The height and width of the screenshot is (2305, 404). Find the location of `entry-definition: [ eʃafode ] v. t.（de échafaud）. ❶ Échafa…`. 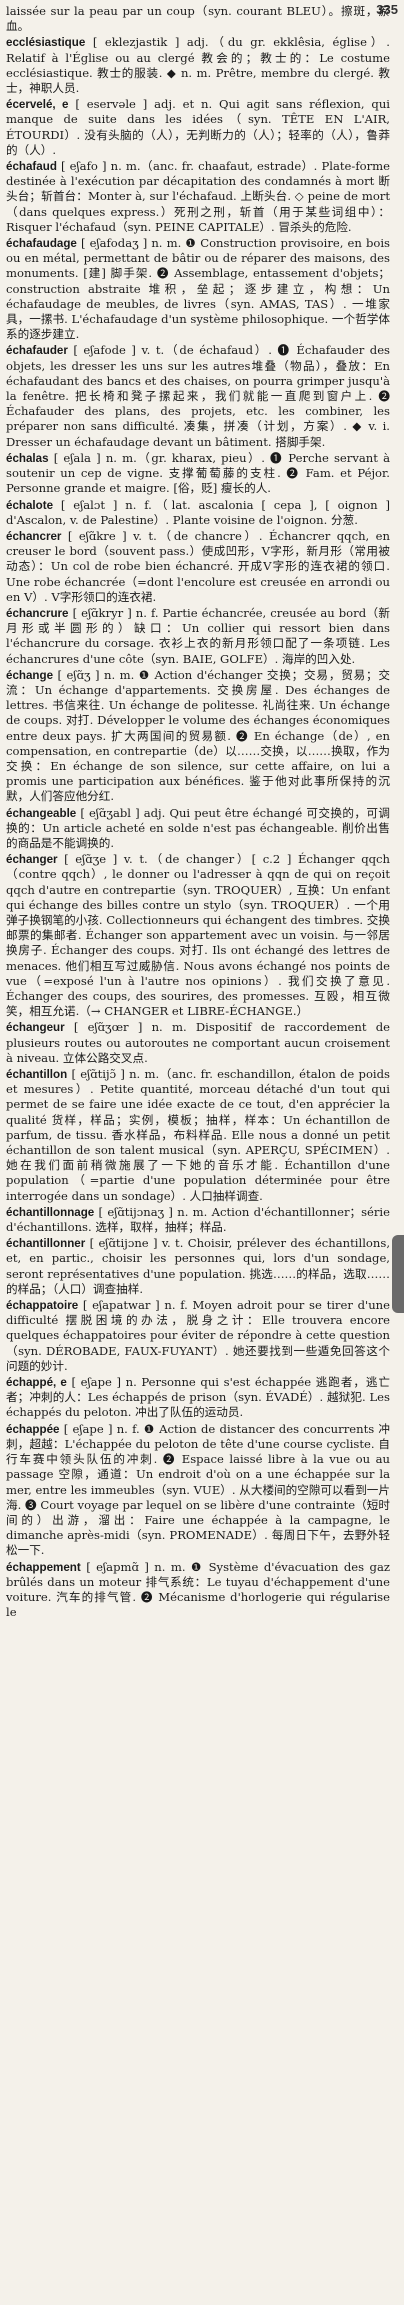

entry-definition: [ eʃafode ] v. t.（de échafaud）. ❶ Échafa… is located at coordinates (198, 396).